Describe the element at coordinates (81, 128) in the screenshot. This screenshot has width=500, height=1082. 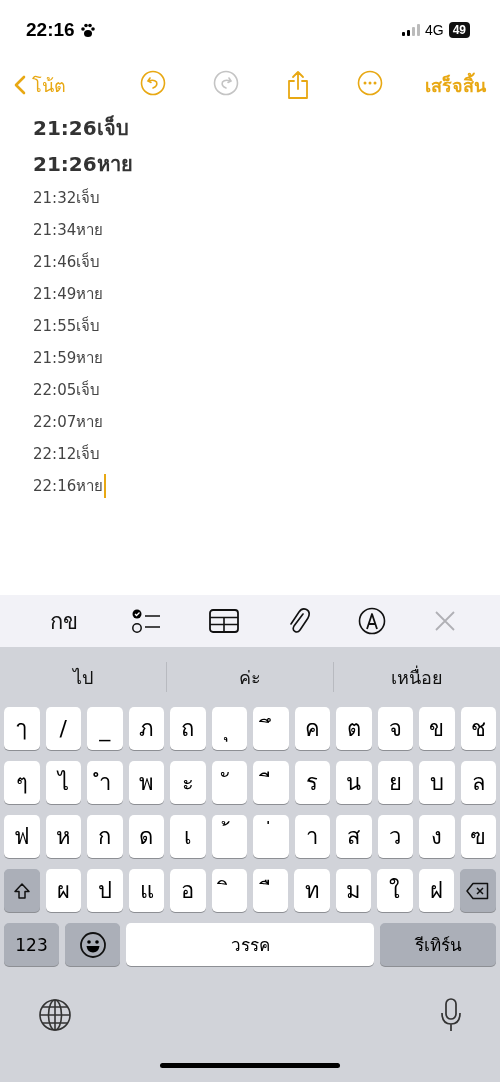
I see `note-heading: 21:26เจ็บ` at that location.